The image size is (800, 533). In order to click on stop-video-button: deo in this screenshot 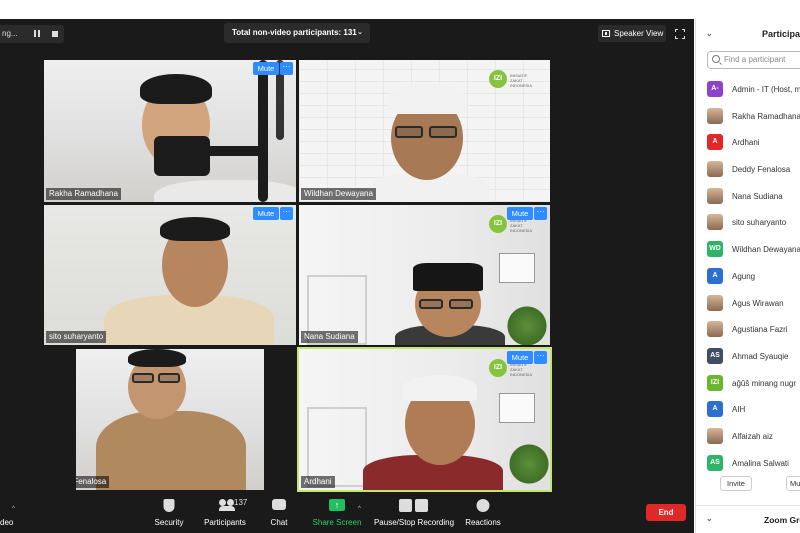, I will do `click(9, 513)`.